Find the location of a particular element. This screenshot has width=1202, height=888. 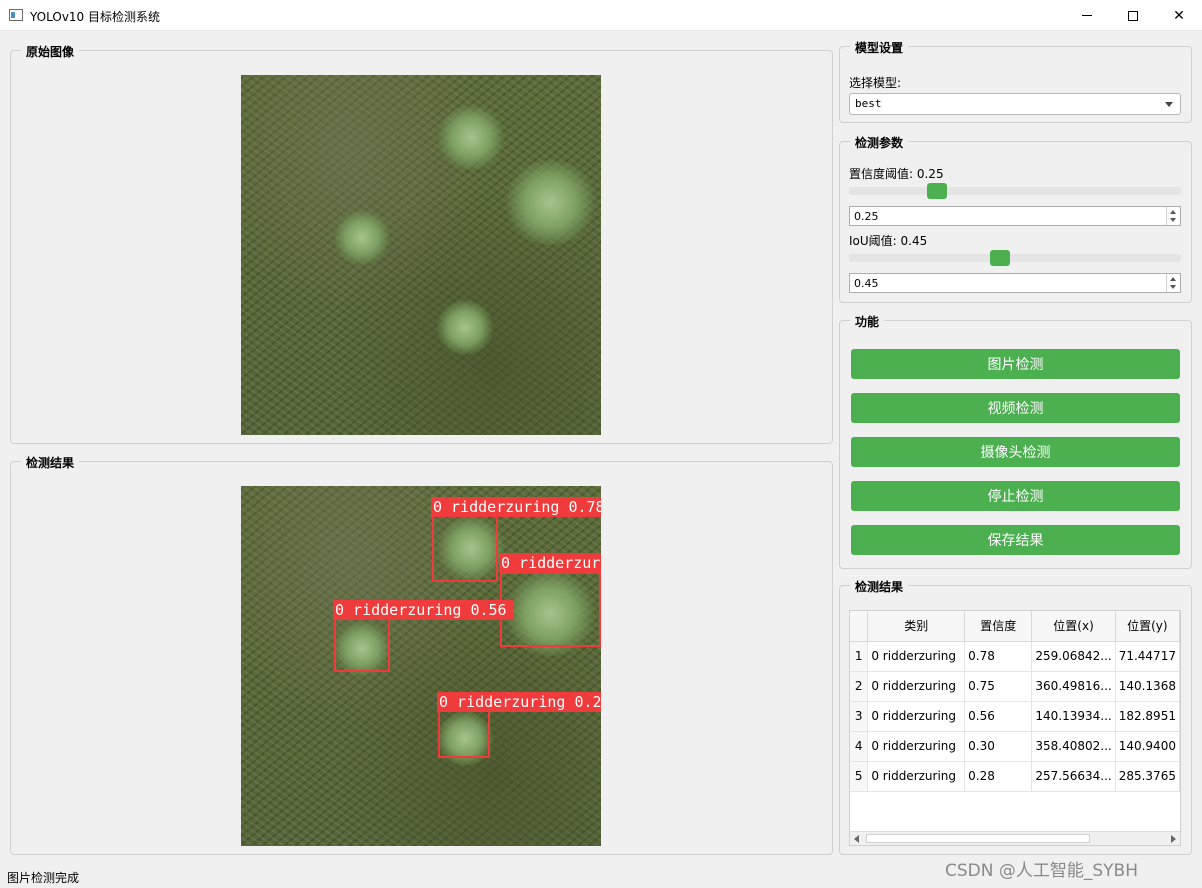

column-header: 位置(x) is located at coordinates (1073, 626).